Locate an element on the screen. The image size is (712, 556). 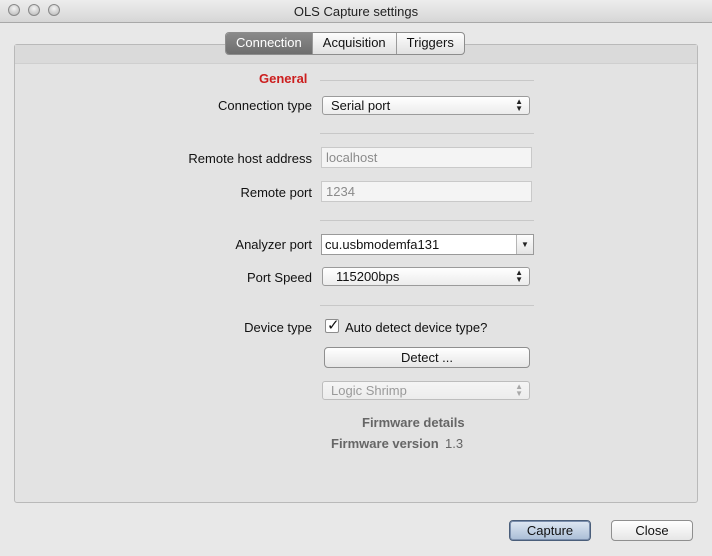
window-title: OLS Capture settings is located at coordinates (356, 11).